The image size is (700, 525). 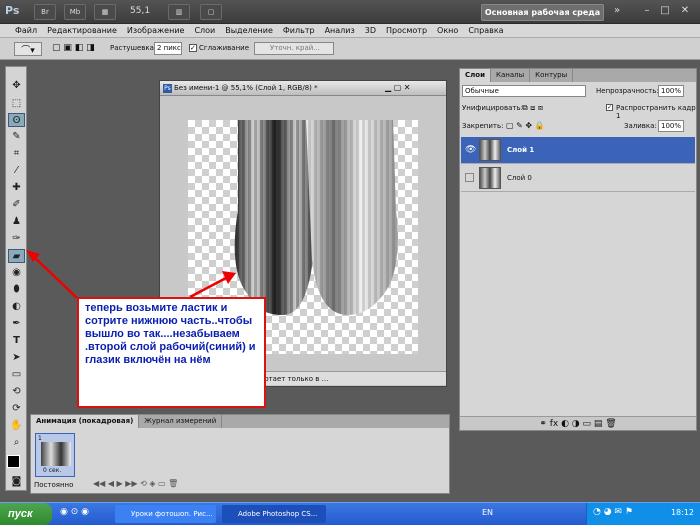 What do you see at coordinates (475, 75) in the screenshot?
I see `tab-layers: Слои` at bounding box center [475, 75].